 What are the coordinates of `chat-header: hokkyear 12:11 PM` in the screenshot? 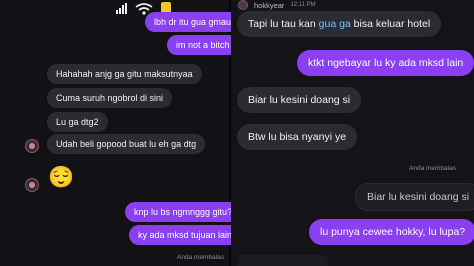 It's located at (356, 5).